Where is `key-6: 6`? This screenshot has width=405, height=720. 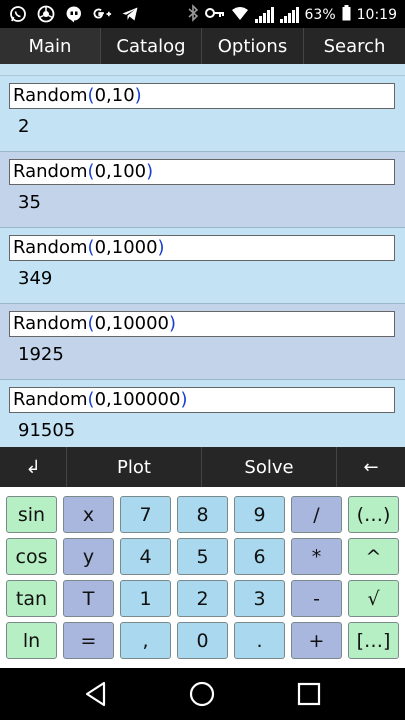 key-6: 6 is located at coordinates (259, 556).